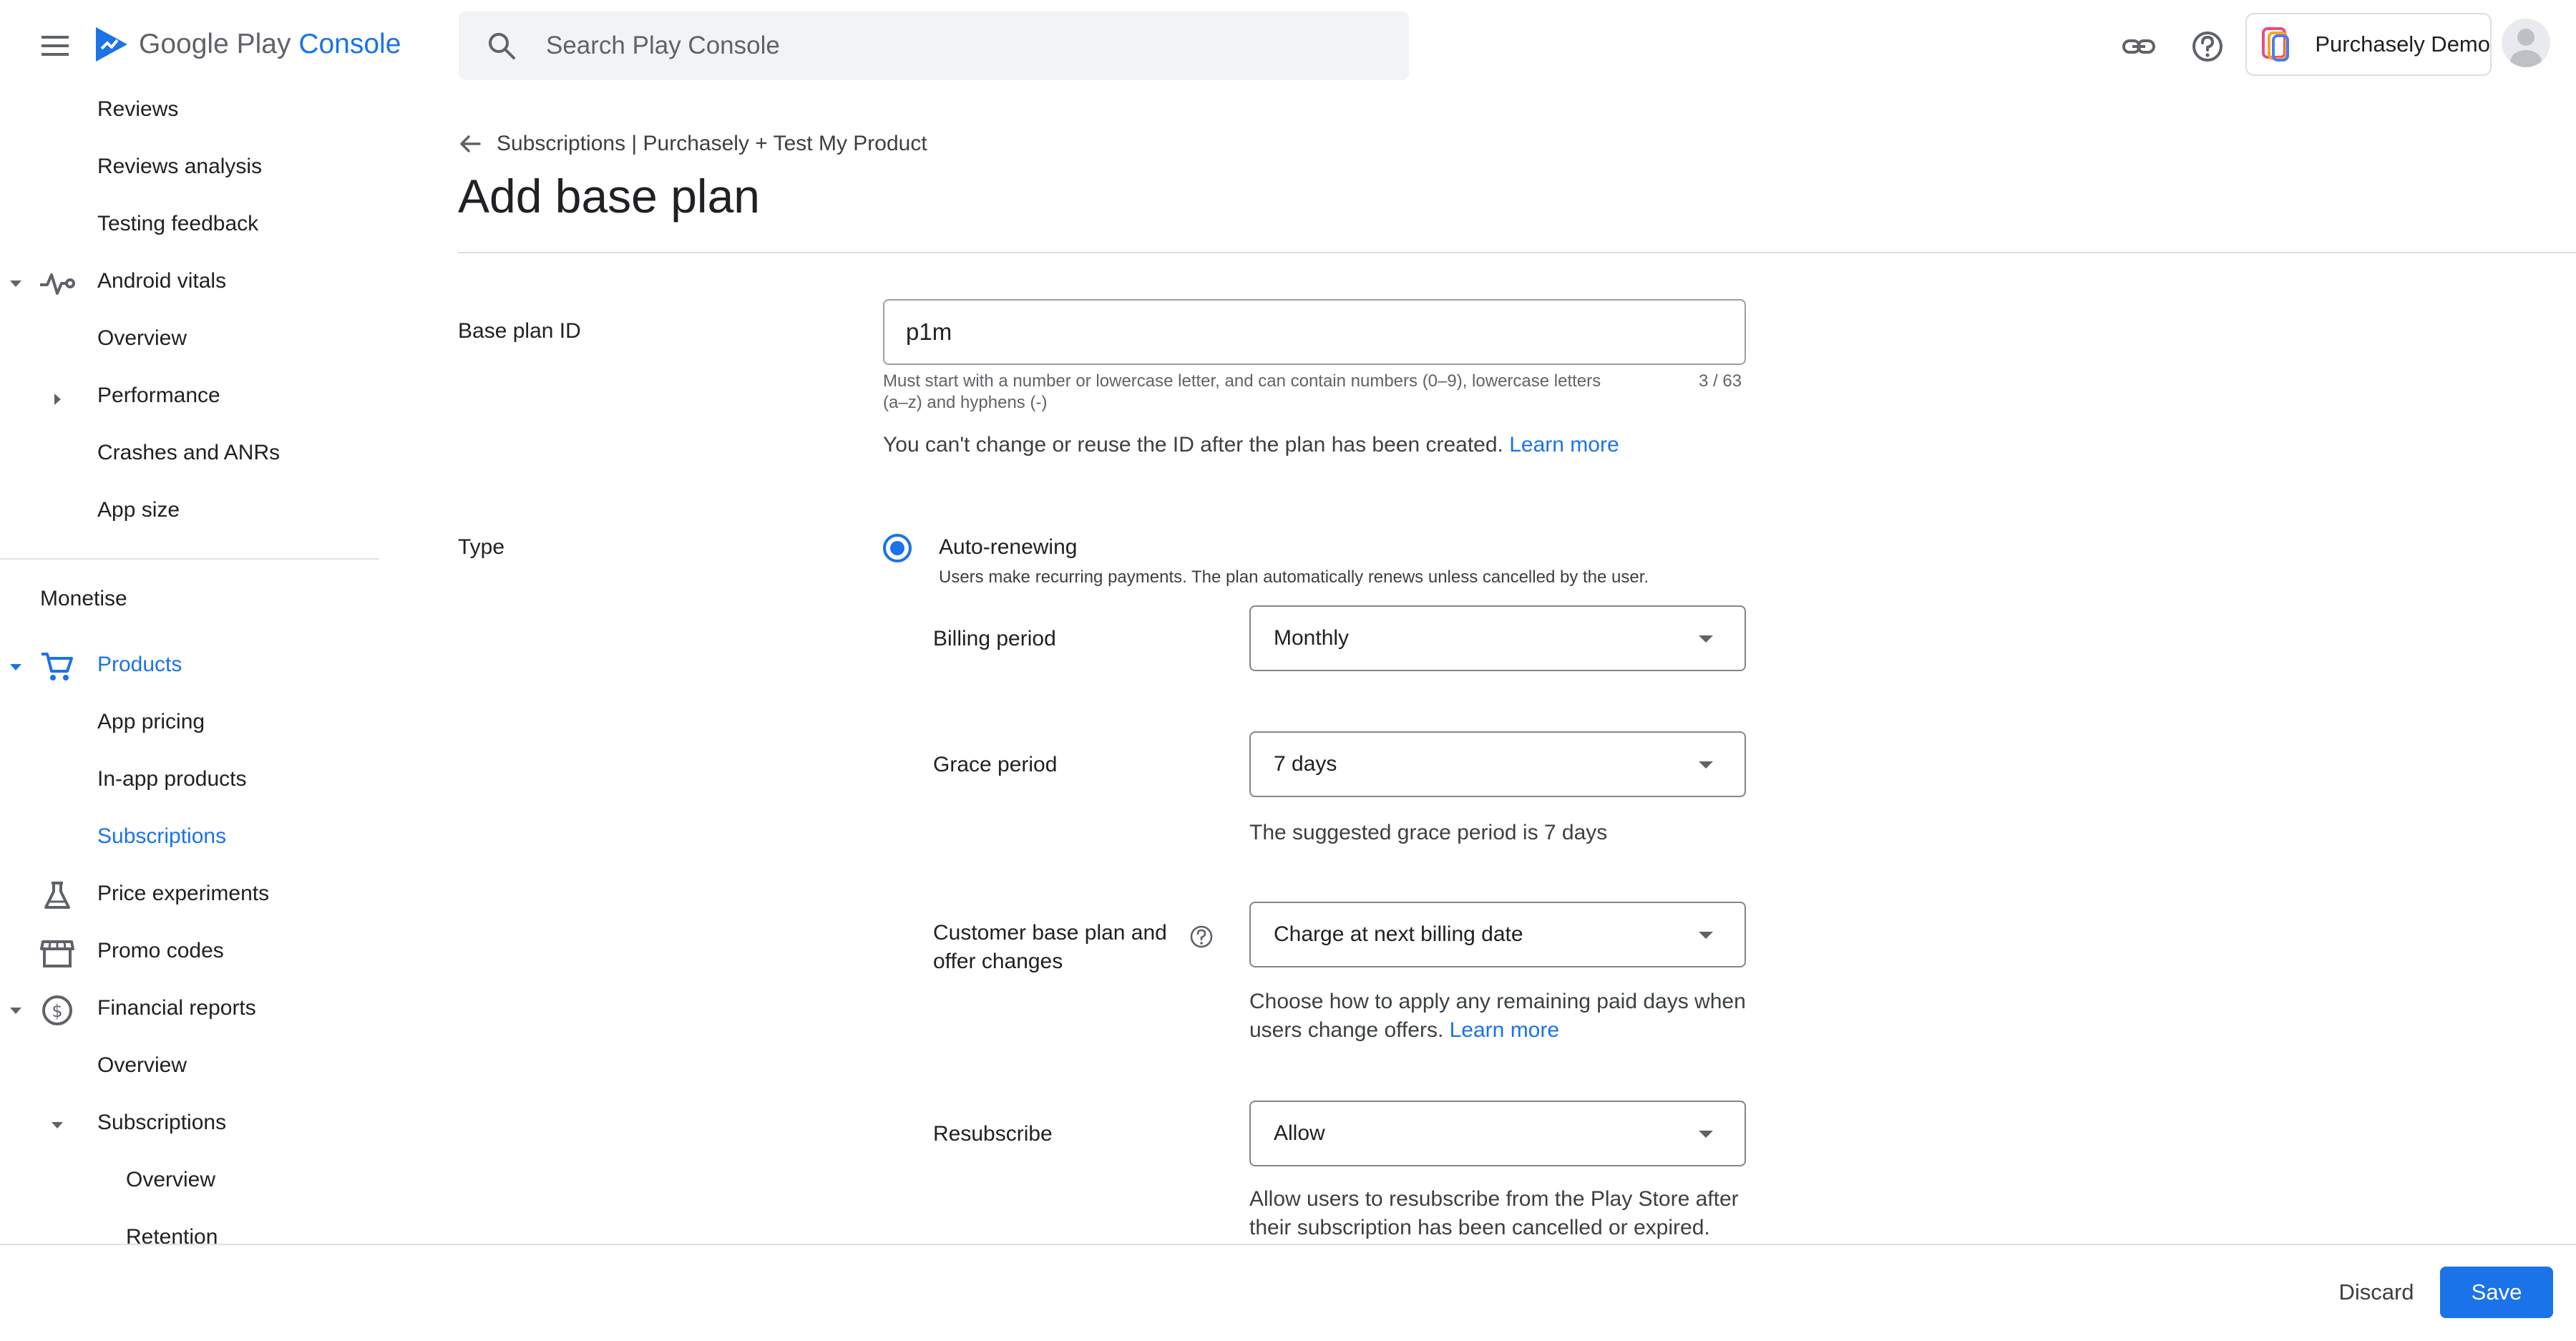 This screenshot has height=1341, width=2576. I want to click on account-switcher: Purchasely Demo, so click(2368, 44).